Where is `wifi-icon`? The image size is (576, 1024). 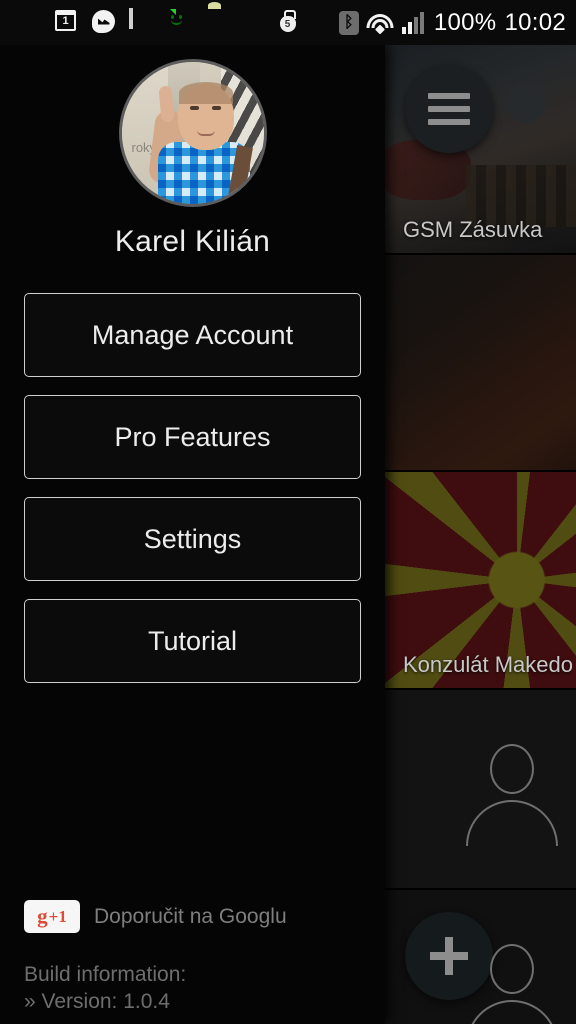
wifi-icon is located at coordinates (380, 23).